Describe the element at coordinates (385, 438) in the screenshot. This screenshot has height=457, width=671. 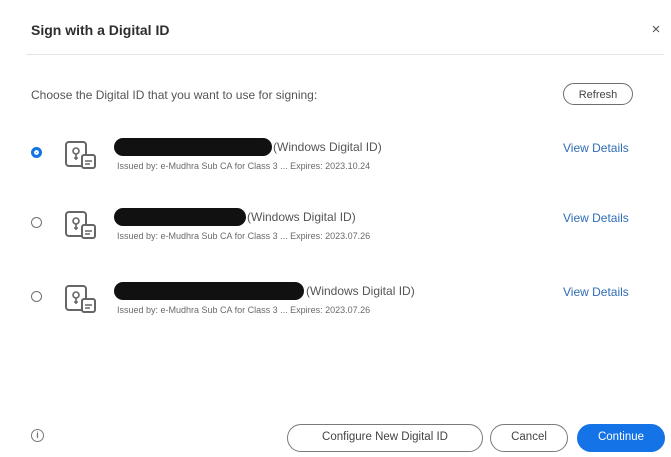
I see `configure-new-digital-id-button: Configure New Digital ID` at that location.